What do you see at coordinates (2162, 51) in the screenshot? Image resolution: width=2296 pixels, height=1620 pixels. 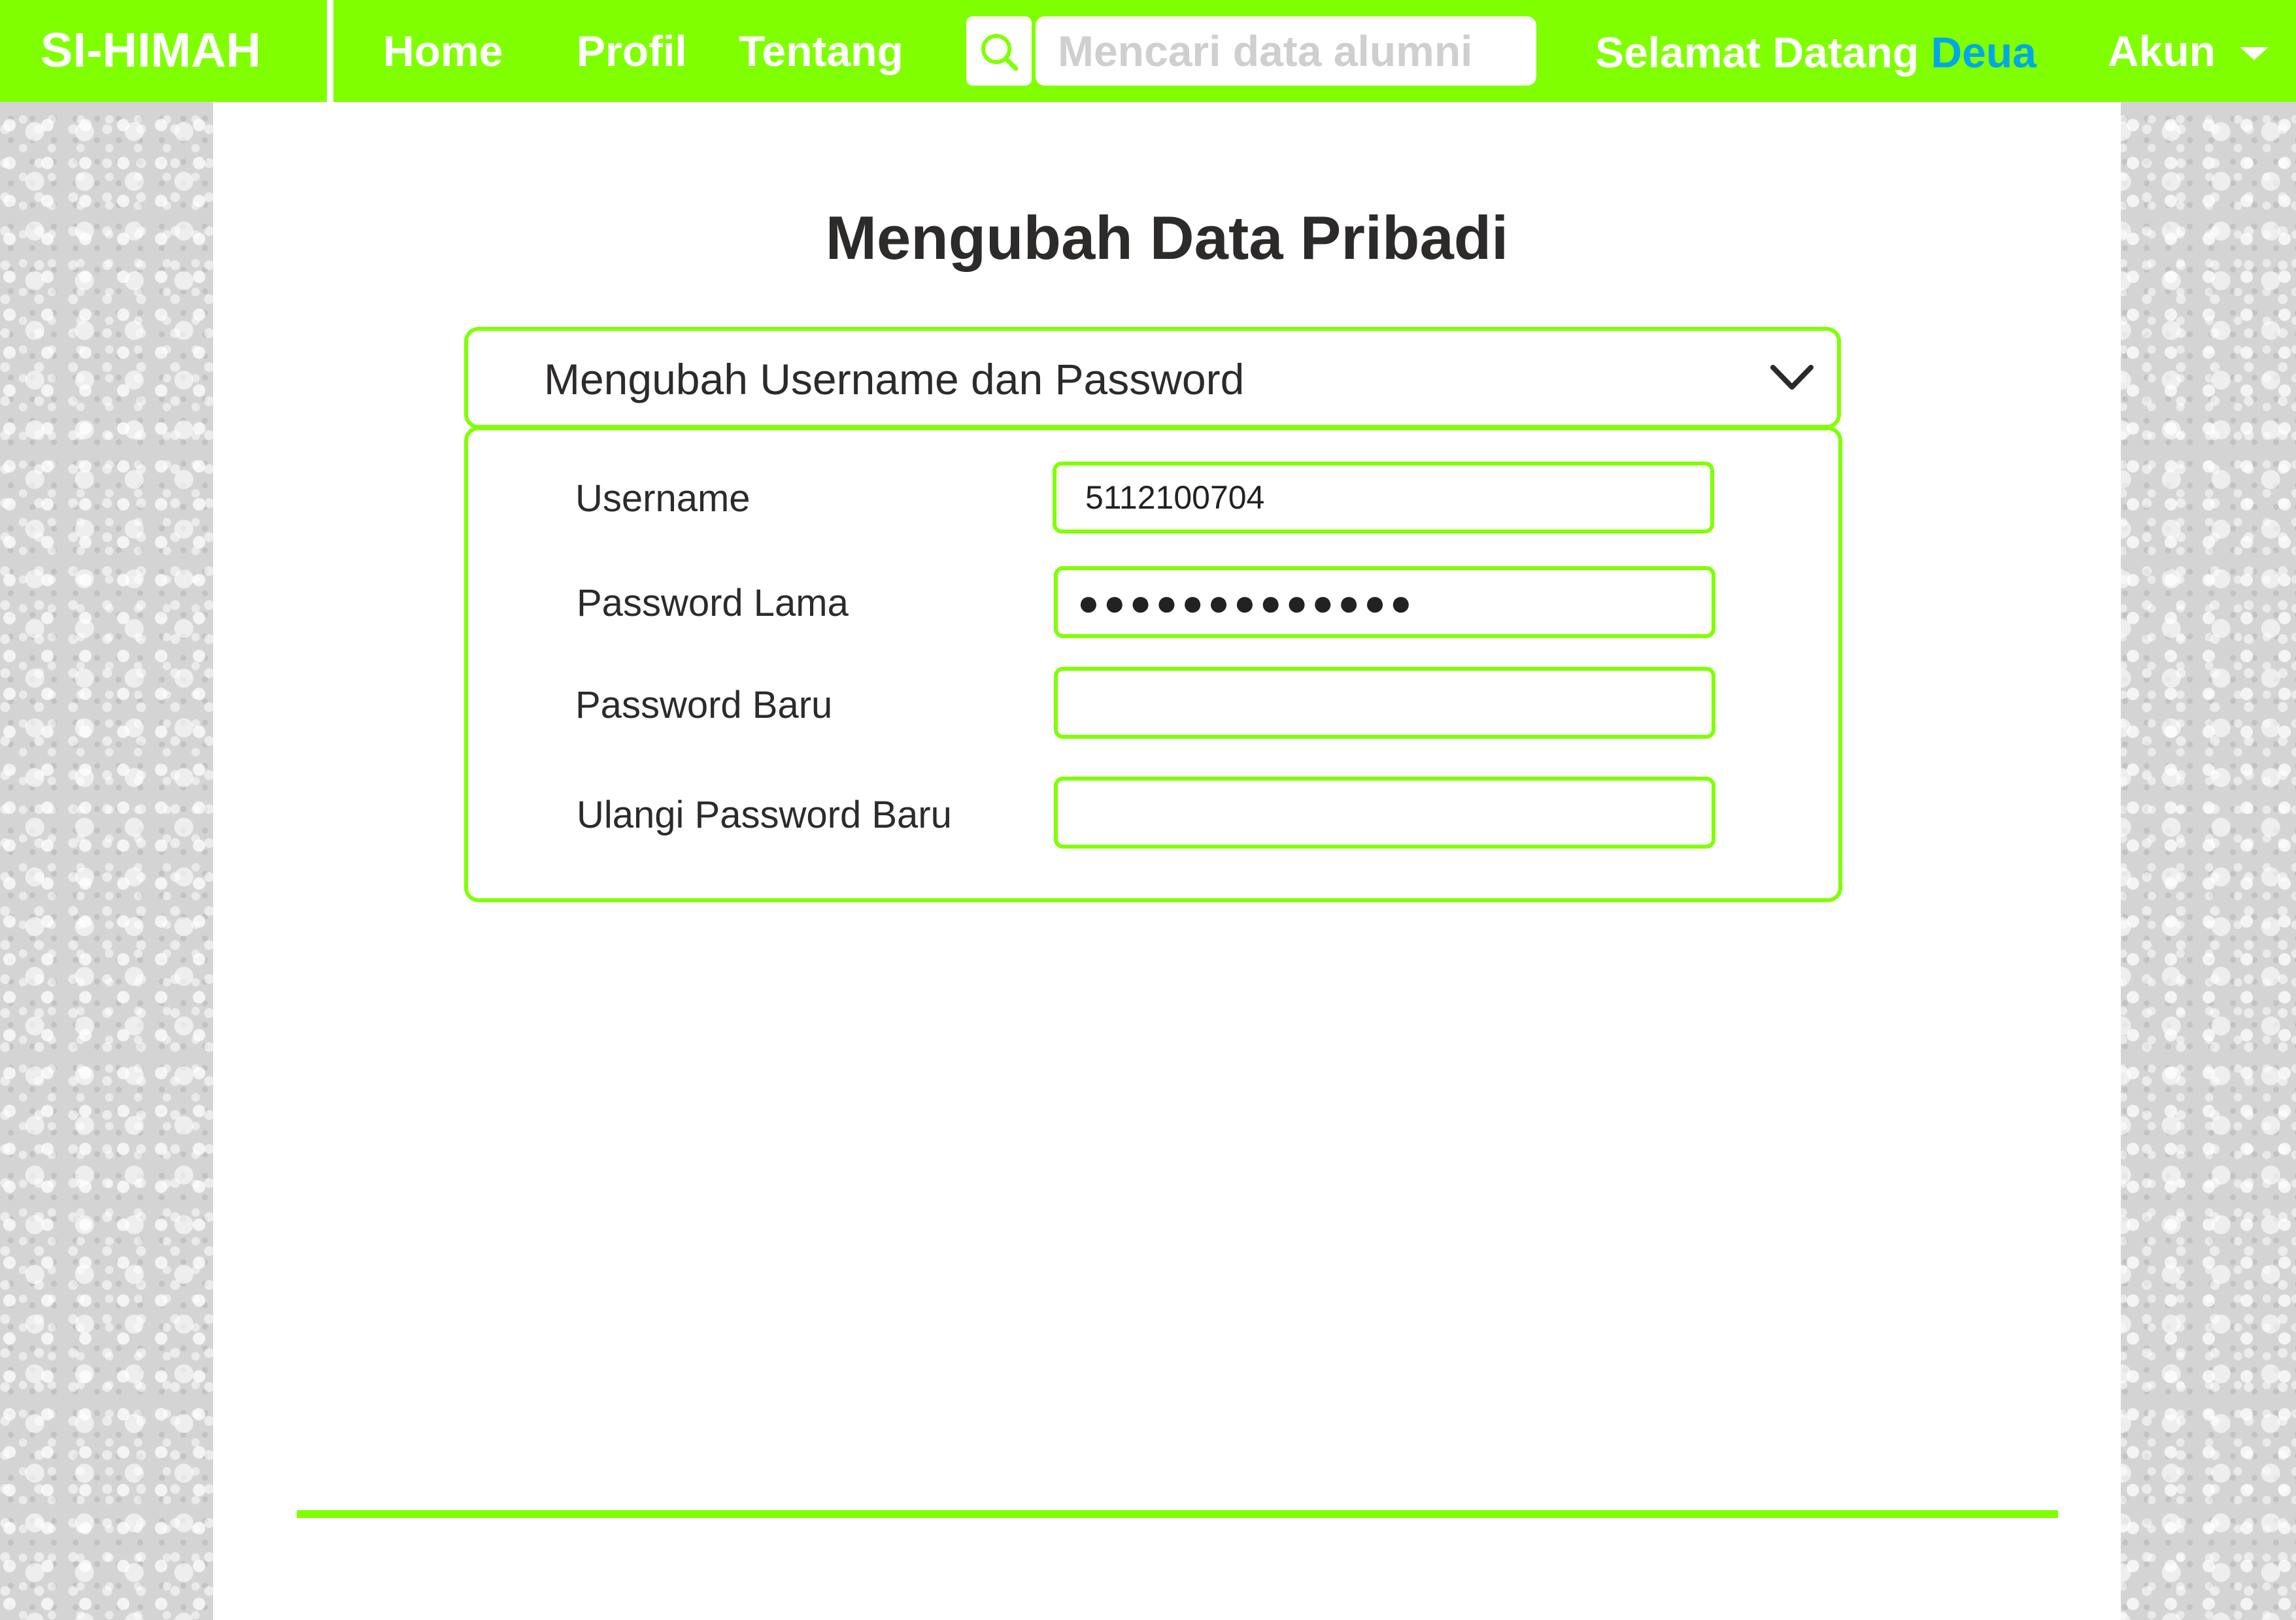 I see `account-menu-button: Akun` at bounding box center [2162, 51].